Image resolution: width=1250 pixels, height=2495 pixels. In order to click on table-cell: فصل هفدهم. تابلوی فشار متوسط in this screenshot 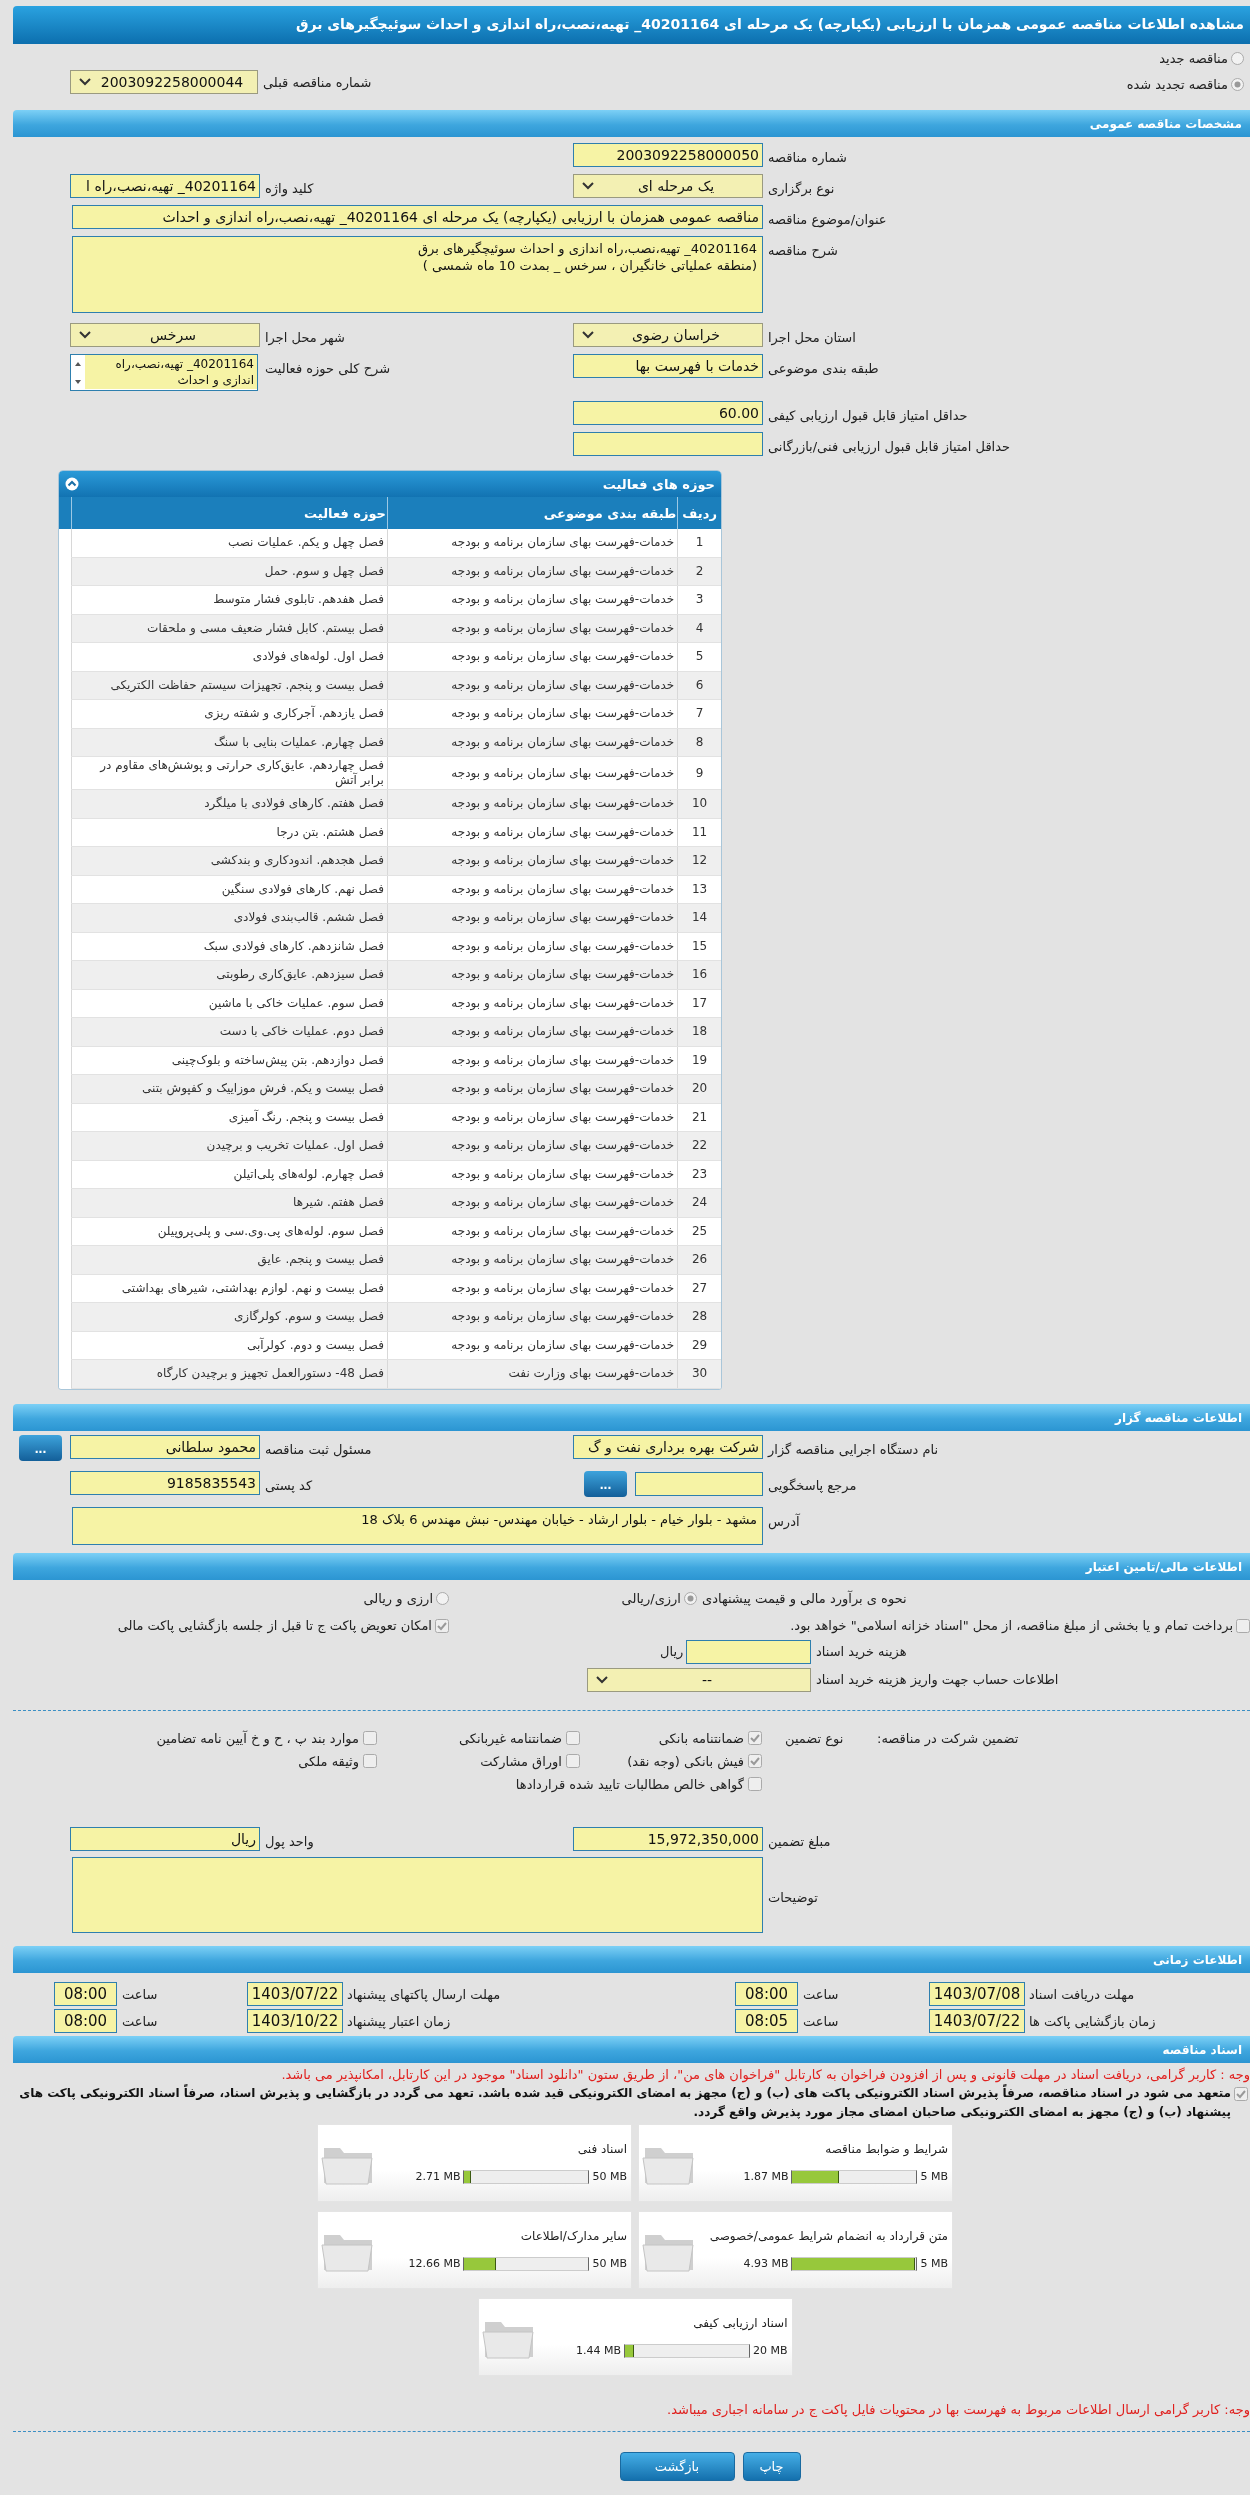, I will do `click(229, 599)`.